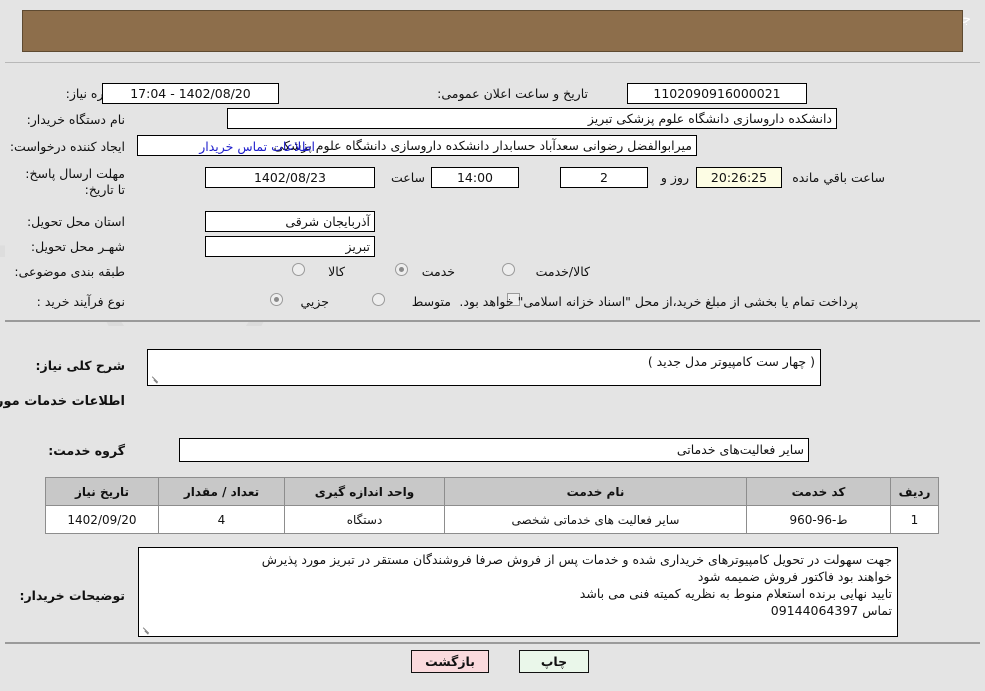  Describe the element at coordinates (298, 269) in the screenshot. I see `radio-category-kala` at that location.